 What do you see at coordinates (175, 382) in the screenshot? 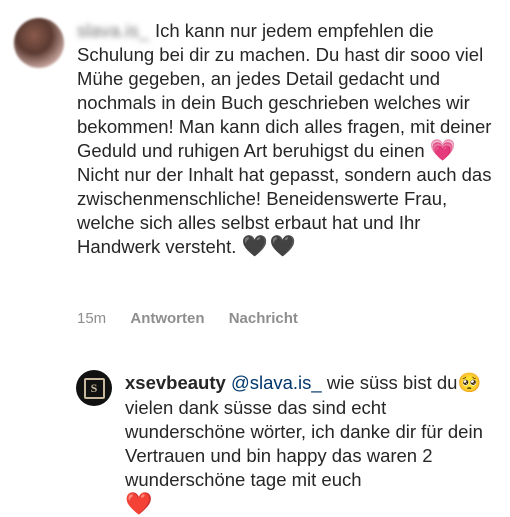
I see `reply-username: xsevbeauty` at bounding box center [175, 382].